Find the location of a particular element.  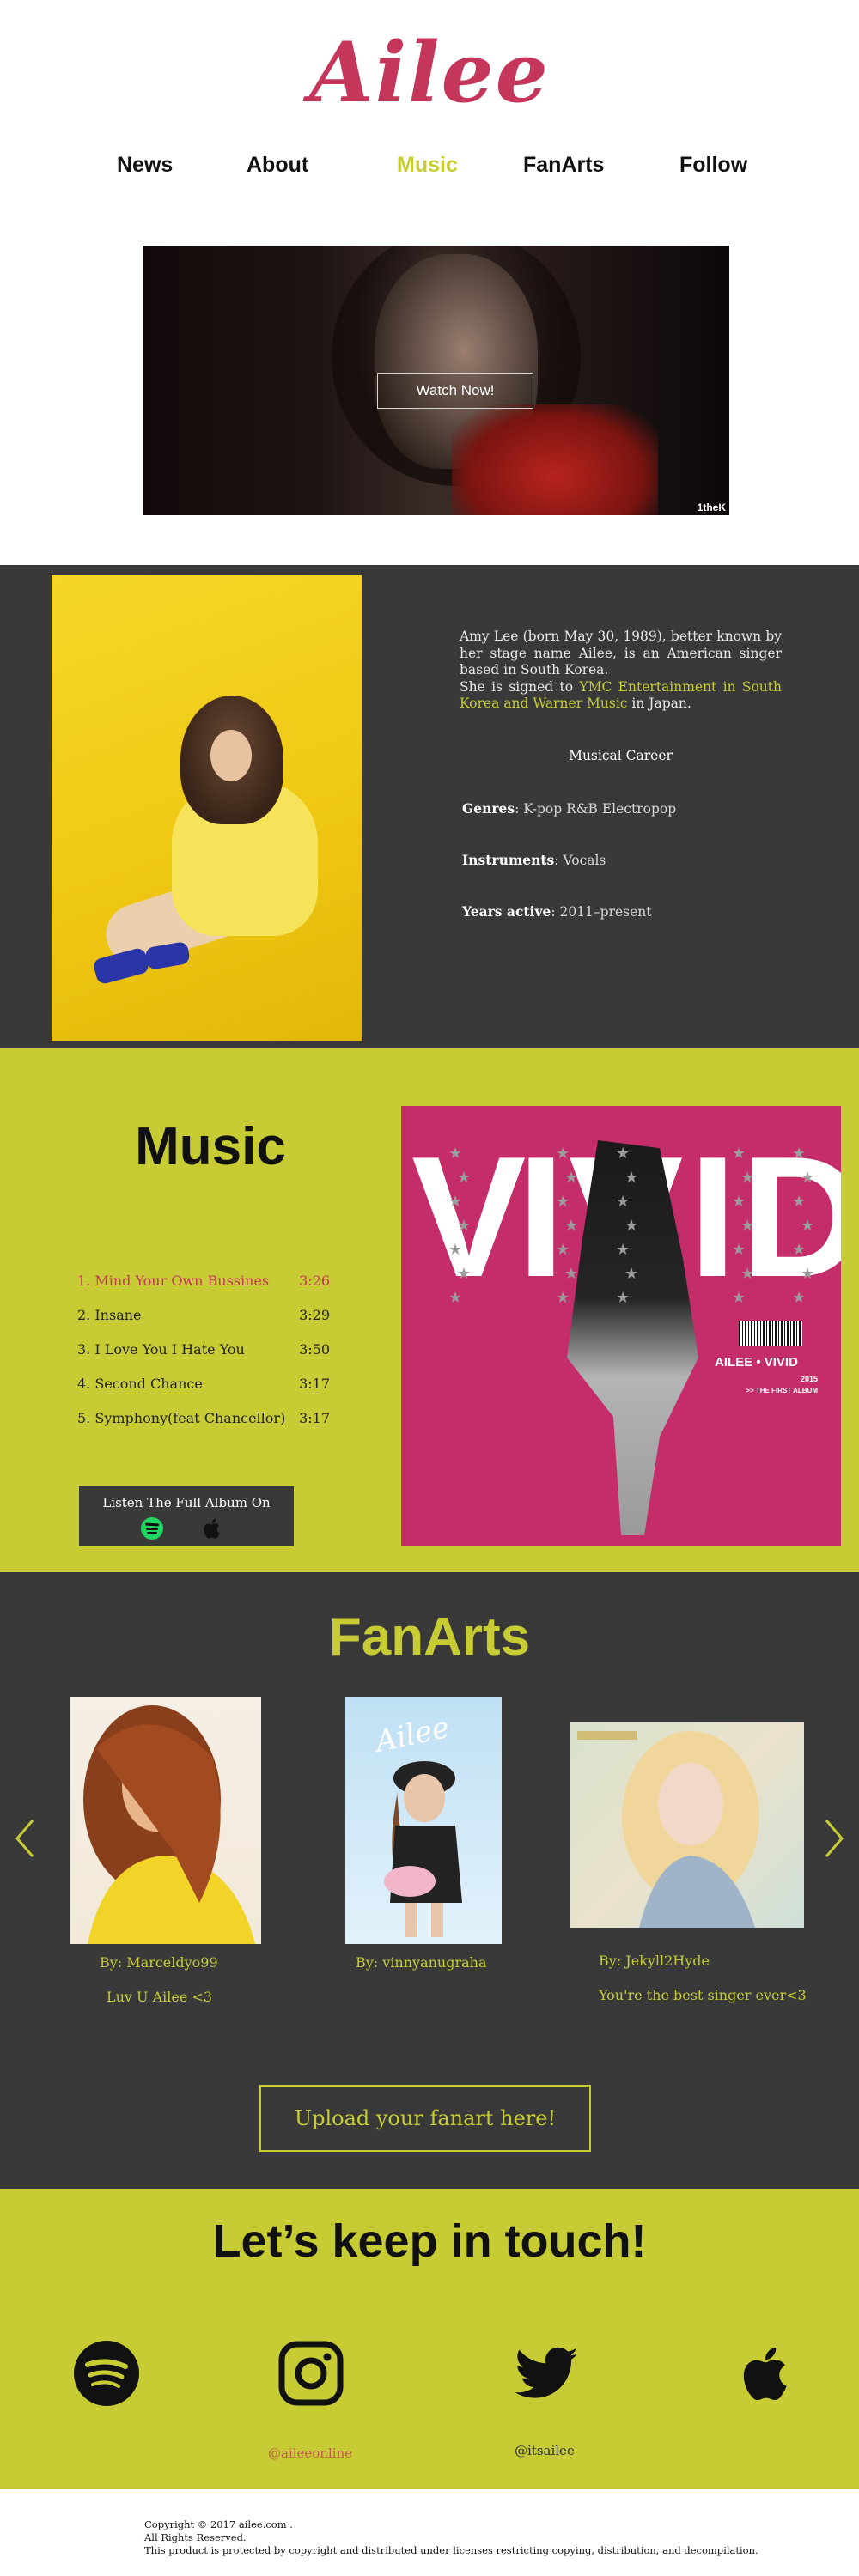

hero-brand-watermark: 1theK is located at coordinates (712, 507).